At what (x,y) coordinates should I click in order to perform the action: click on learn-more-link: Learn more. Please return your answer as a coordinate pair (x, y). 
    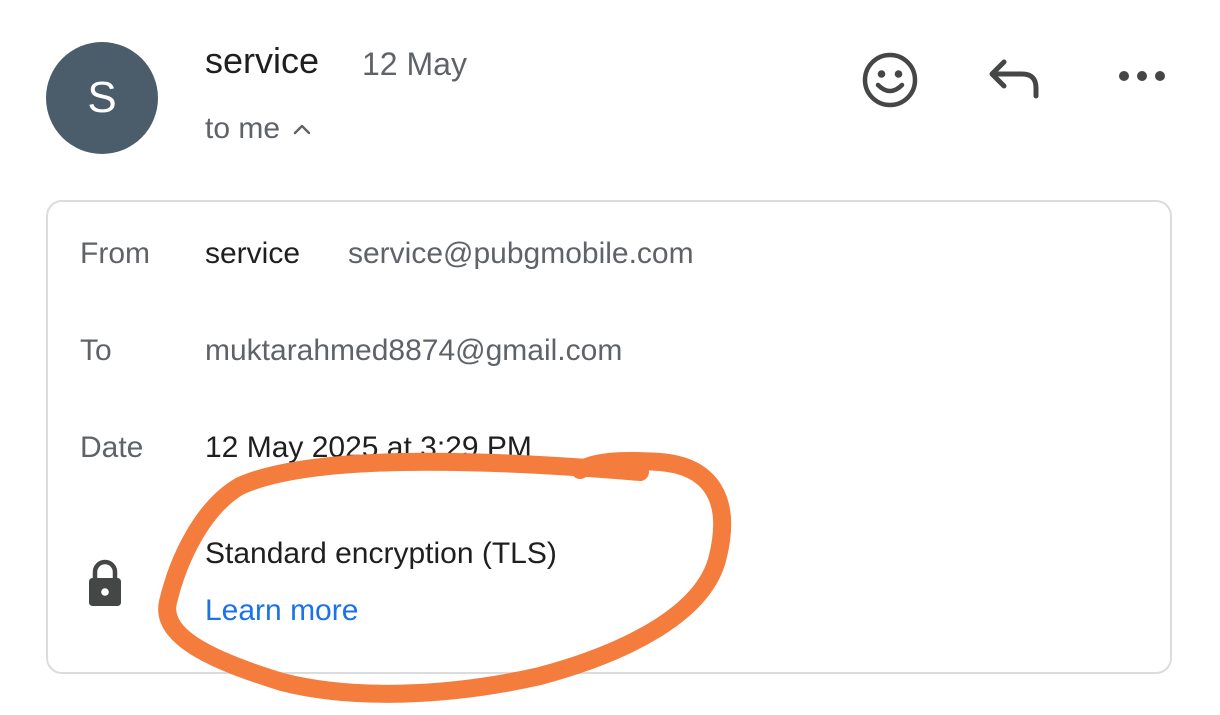
    Looking at the image, I should click on (281, 611).